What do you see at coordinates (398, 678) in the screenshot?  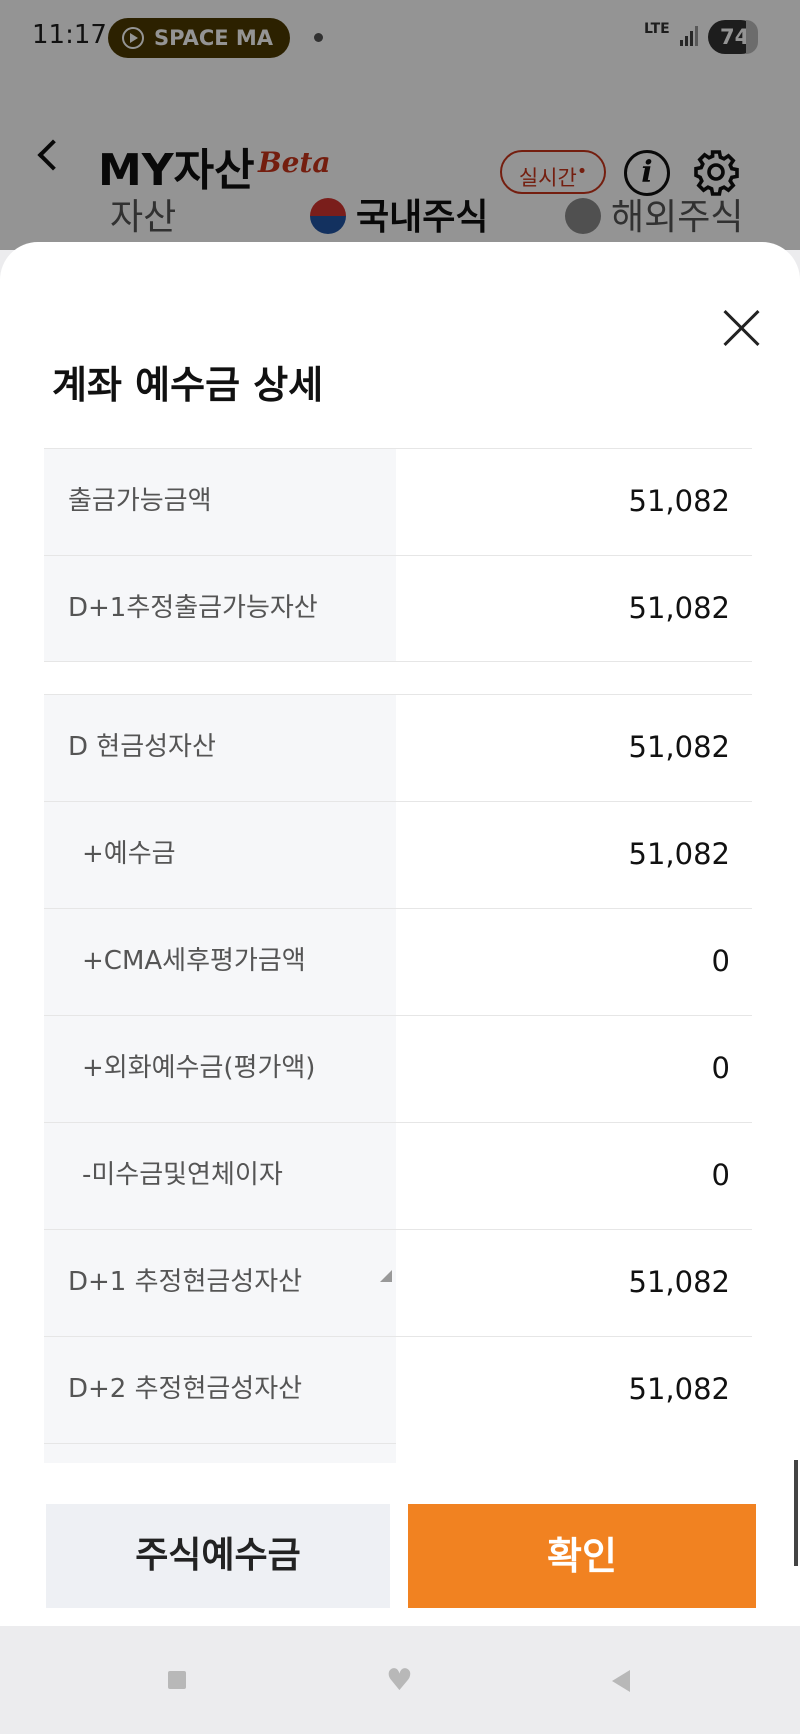 I see `group-divider` at bounding box center [398, 678].